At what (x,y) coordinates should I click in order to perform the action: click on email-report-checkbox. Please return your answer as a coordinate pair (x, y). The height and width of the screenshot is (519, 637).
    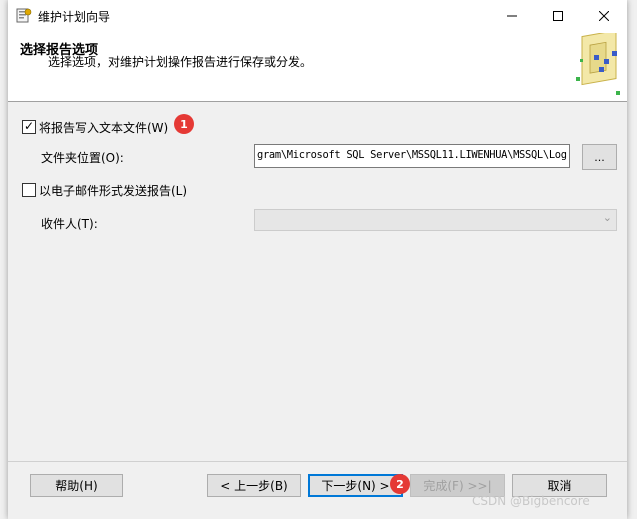
    Looking at the image, I should click on (29, 190).